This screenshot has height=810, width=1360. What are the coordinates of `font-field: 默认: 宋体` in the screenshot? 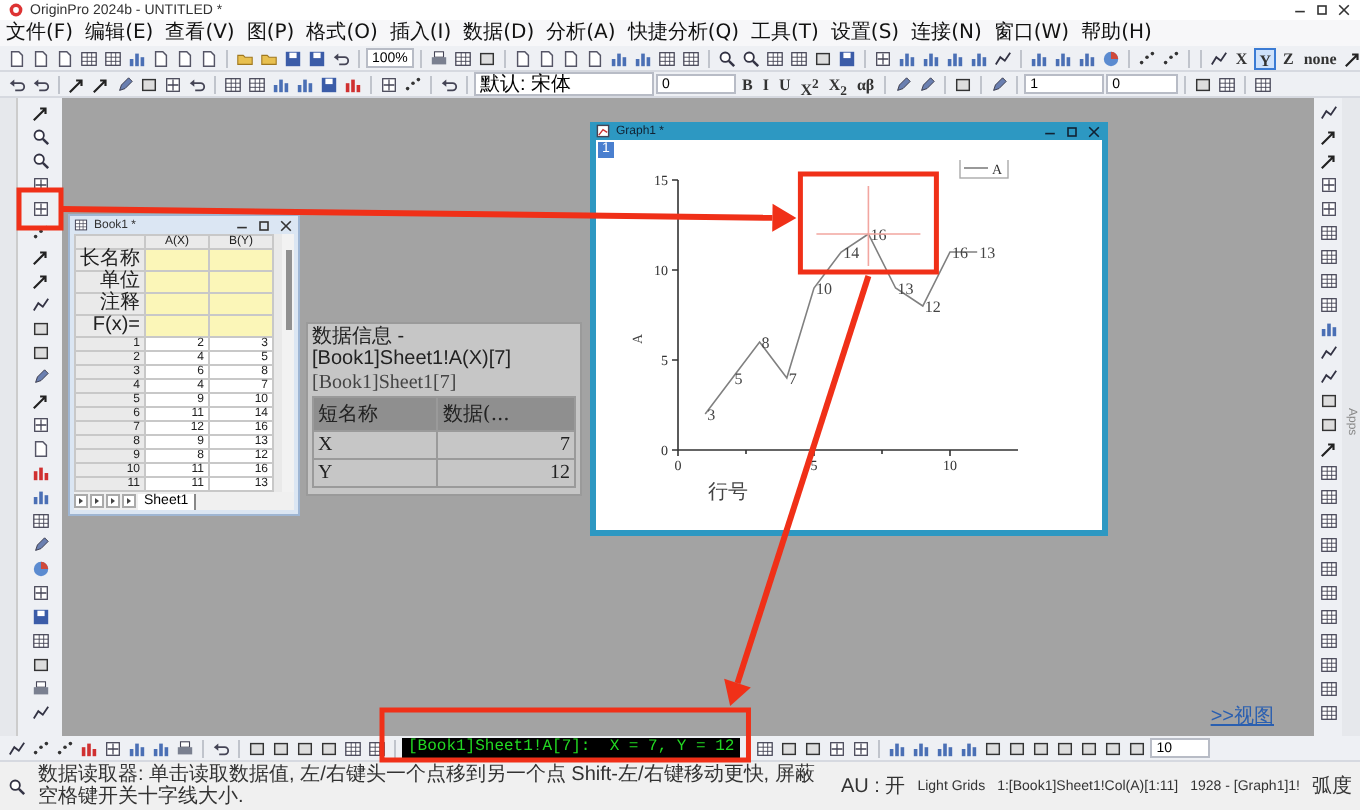 It's located at (564, 84).